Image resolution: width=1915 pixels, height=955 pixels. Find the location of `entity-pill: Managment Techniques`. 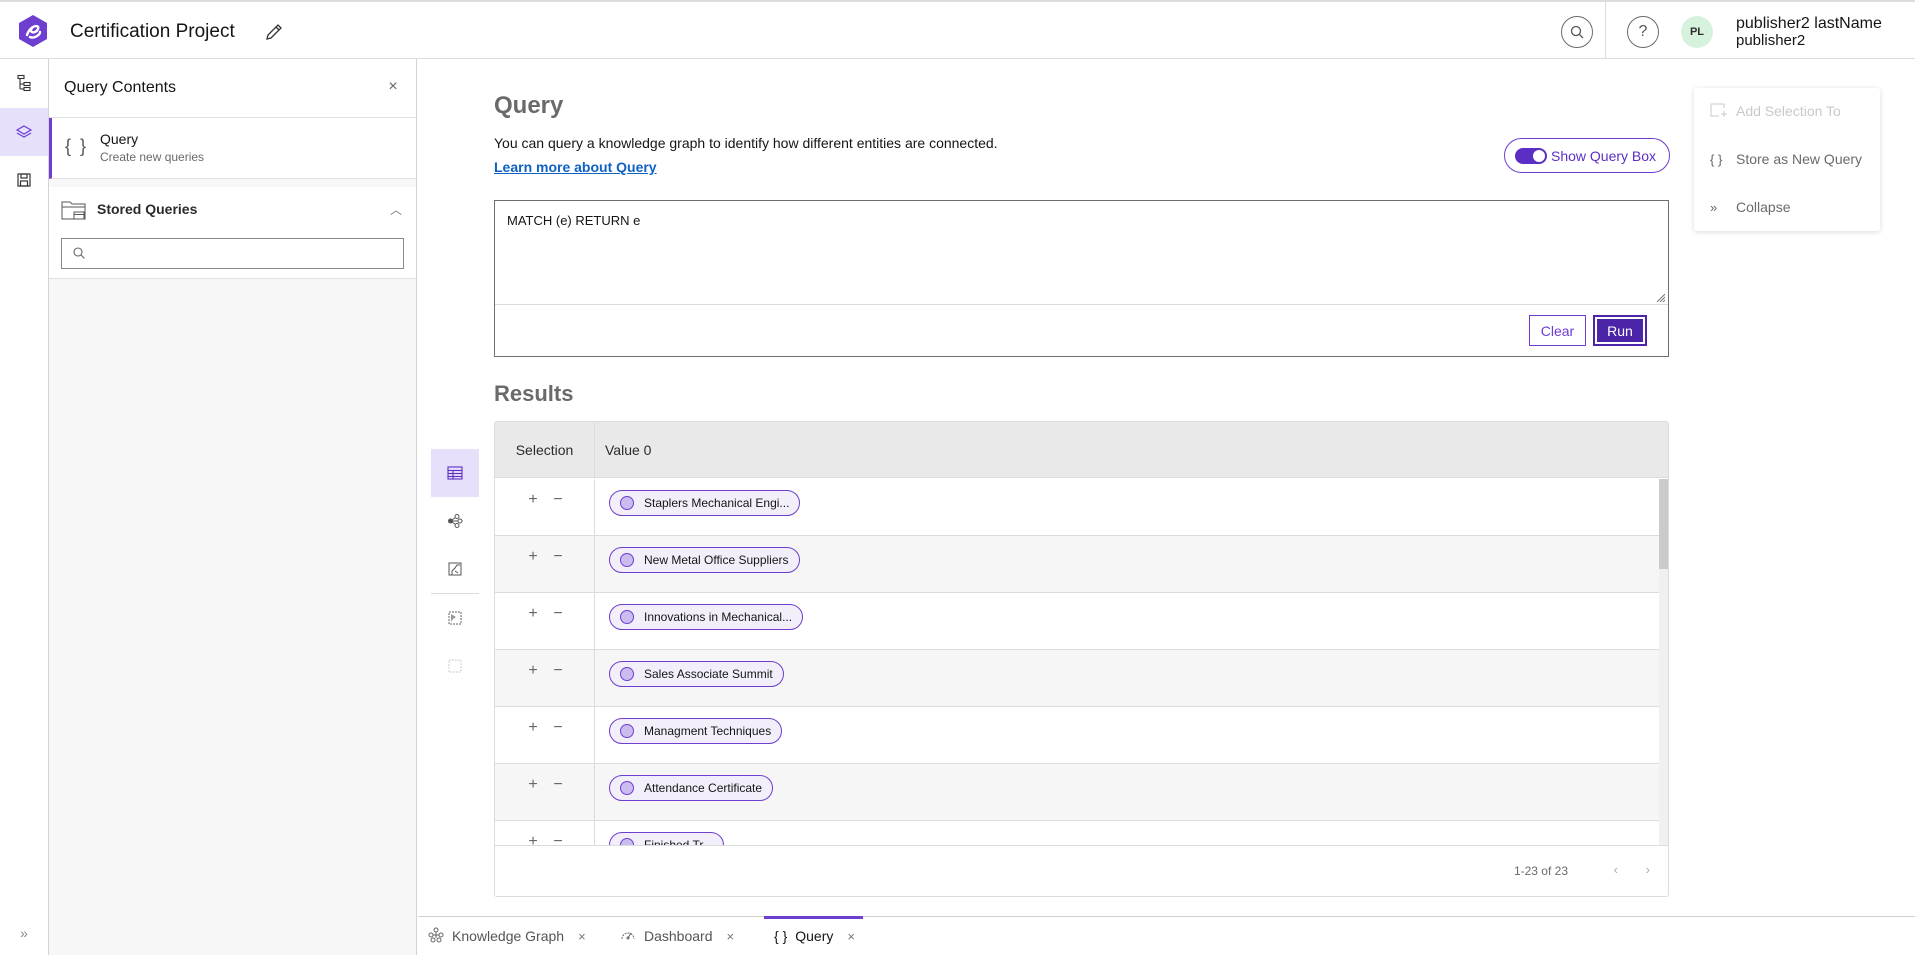

entity-pill: Managment Techniques is located at coordinates (696, 731).